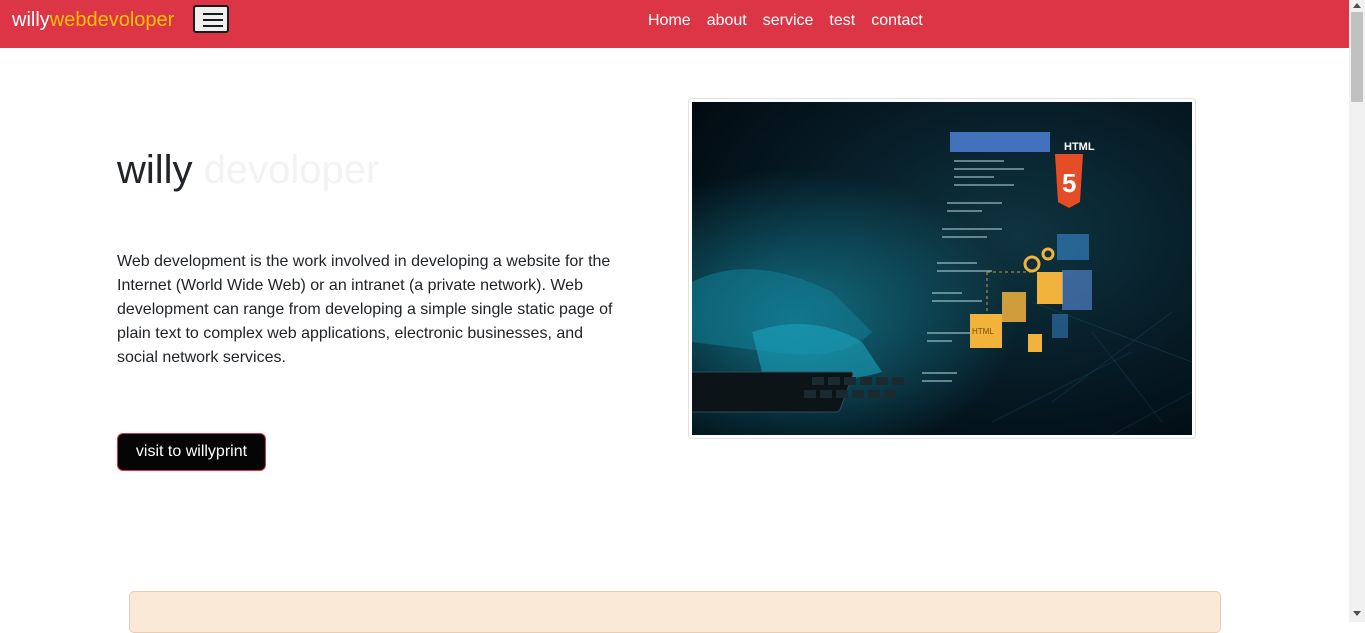 The image size is (1365, 633). What do you see at coordinates (1357, 613) in the screenshot?
I see `scroll-down-icon` at bounding box center [1357, 613].